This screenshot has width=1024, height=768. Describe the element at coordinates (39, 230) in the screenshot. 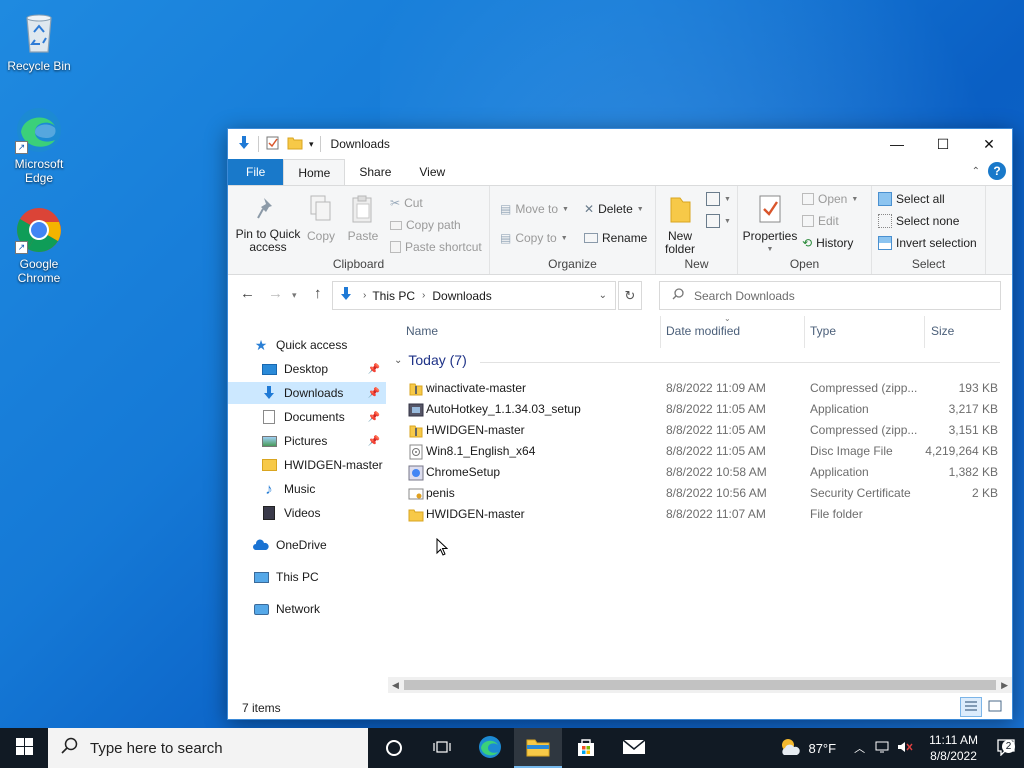

I see `chrome-icon: ↗` at that location.